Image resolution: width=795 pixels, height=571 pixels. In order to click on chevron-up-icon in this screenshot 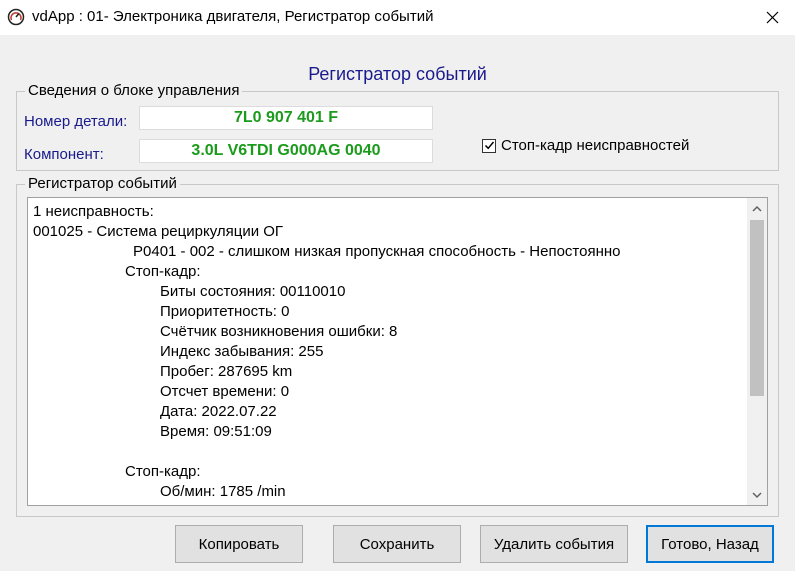, I will do `click(757, 208)`.